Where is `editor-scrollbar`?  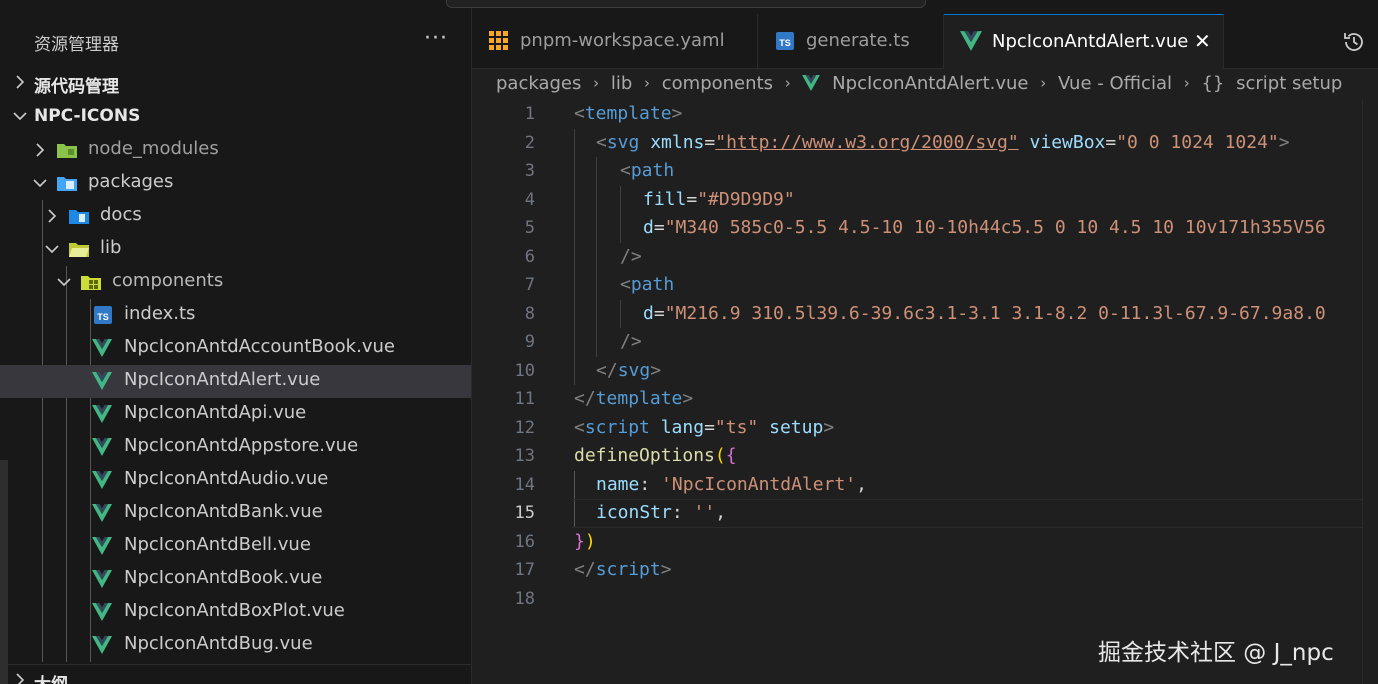
editor-scrollbar is located at coordinates (1370, 392).